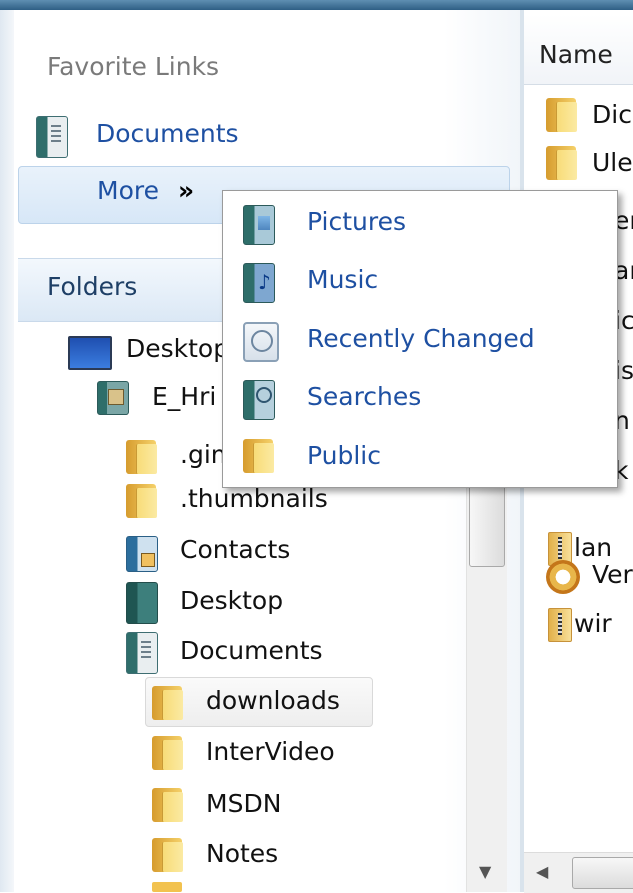 The height and width of the screenshot is (893, 633). What do you see at coordinates (602, 873) in the screenshot?
I see `horizontal-scrollbar-thumb` at bounding box center [602, 873].